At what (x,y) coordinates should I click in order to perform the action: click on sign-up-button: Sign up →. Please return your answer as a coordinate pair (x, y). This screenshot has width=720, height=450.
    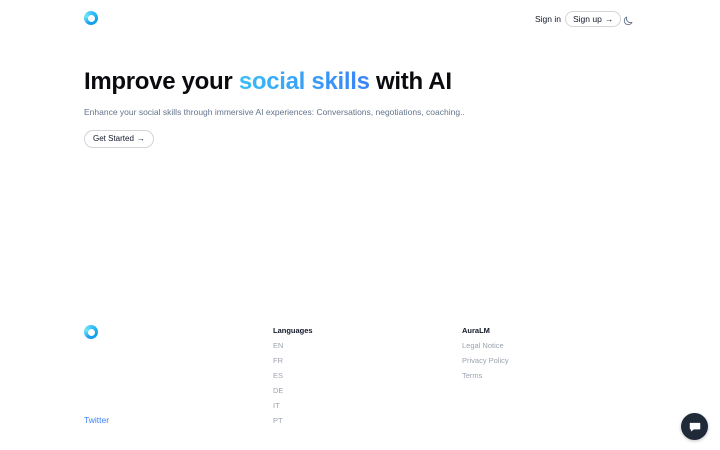
    Looking at the image, I should click on (593, 19).